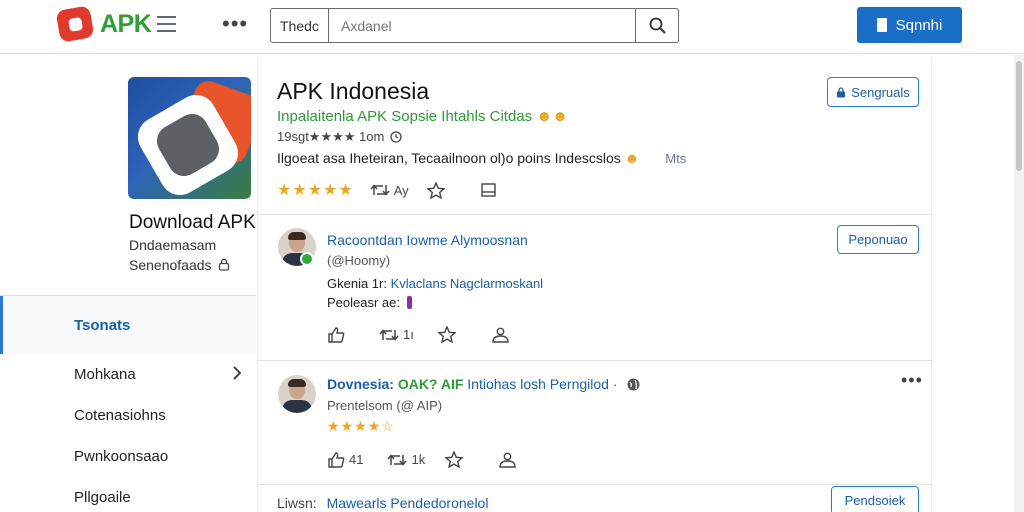  Describe the element at coordinates (128, 325) in the screenshot. I see `sidebar-item-0: Tsonats` at that location.